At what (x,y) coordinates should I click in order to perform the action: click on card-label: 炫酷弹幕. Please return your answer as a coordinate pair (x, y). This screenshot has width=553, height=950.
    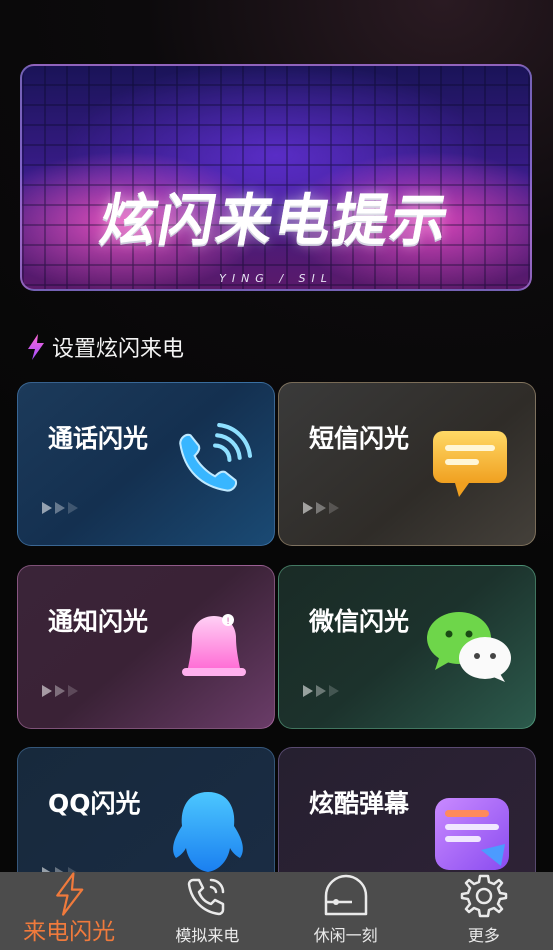
    Looking at the image, I should click on (359, 803).